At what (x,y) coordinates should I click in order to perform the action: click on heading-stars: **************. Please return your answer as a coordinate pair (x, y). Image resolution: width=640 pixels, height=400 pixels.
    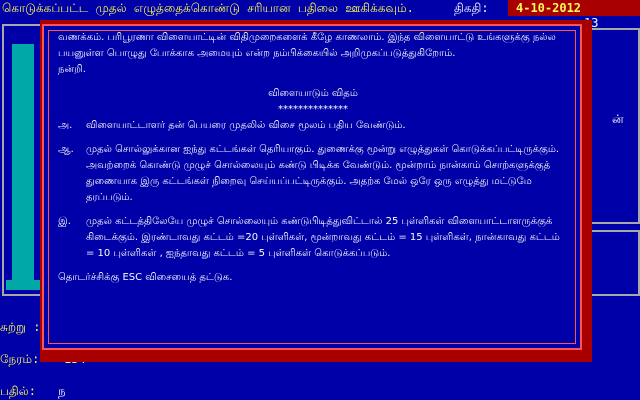
    Looking at the image, I should click on (313, 109).